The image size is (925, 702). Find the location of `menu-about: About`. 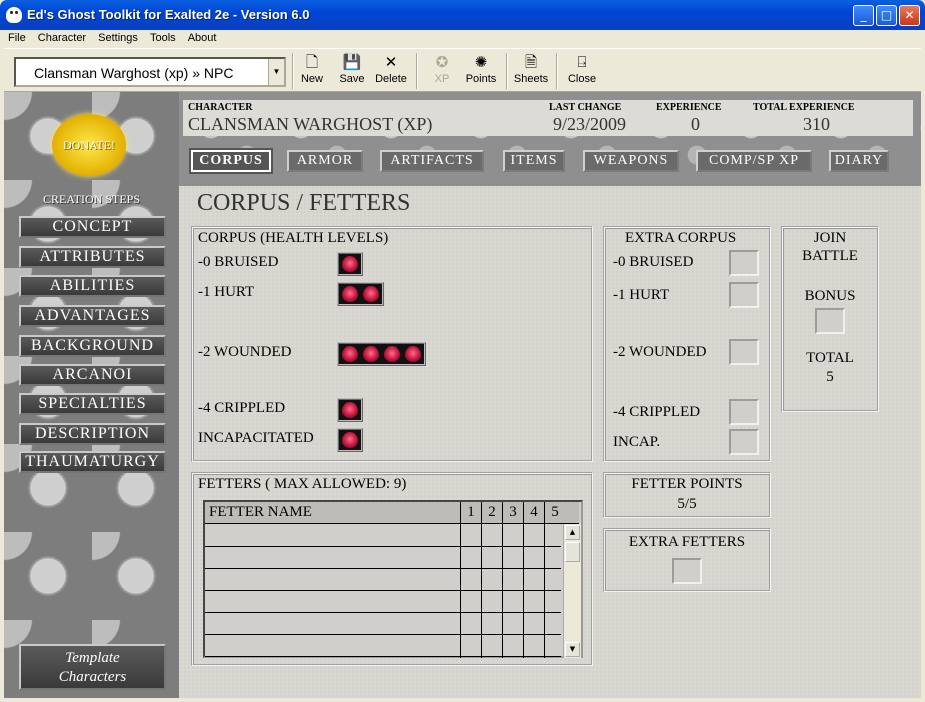

menu-about: About is located at coordinates (203, 37).